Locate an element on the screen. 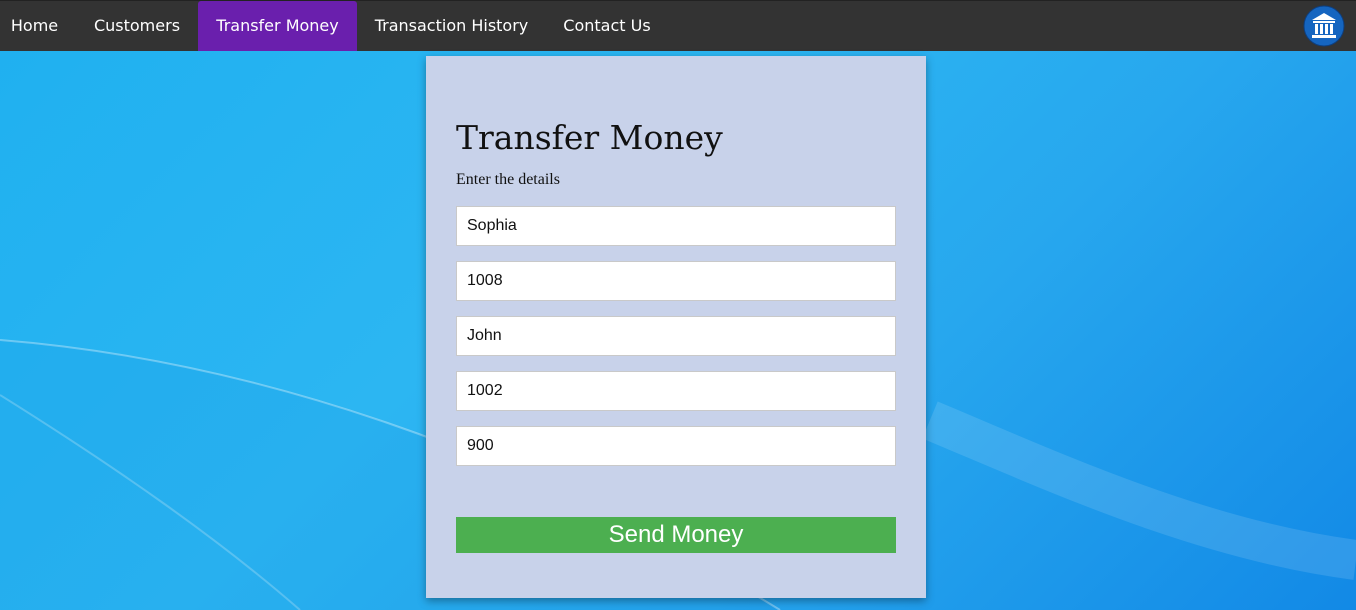 The width and height of the screenshot is (1356, 610). send-money-button: Send Money is located at coordinates (676, 535).